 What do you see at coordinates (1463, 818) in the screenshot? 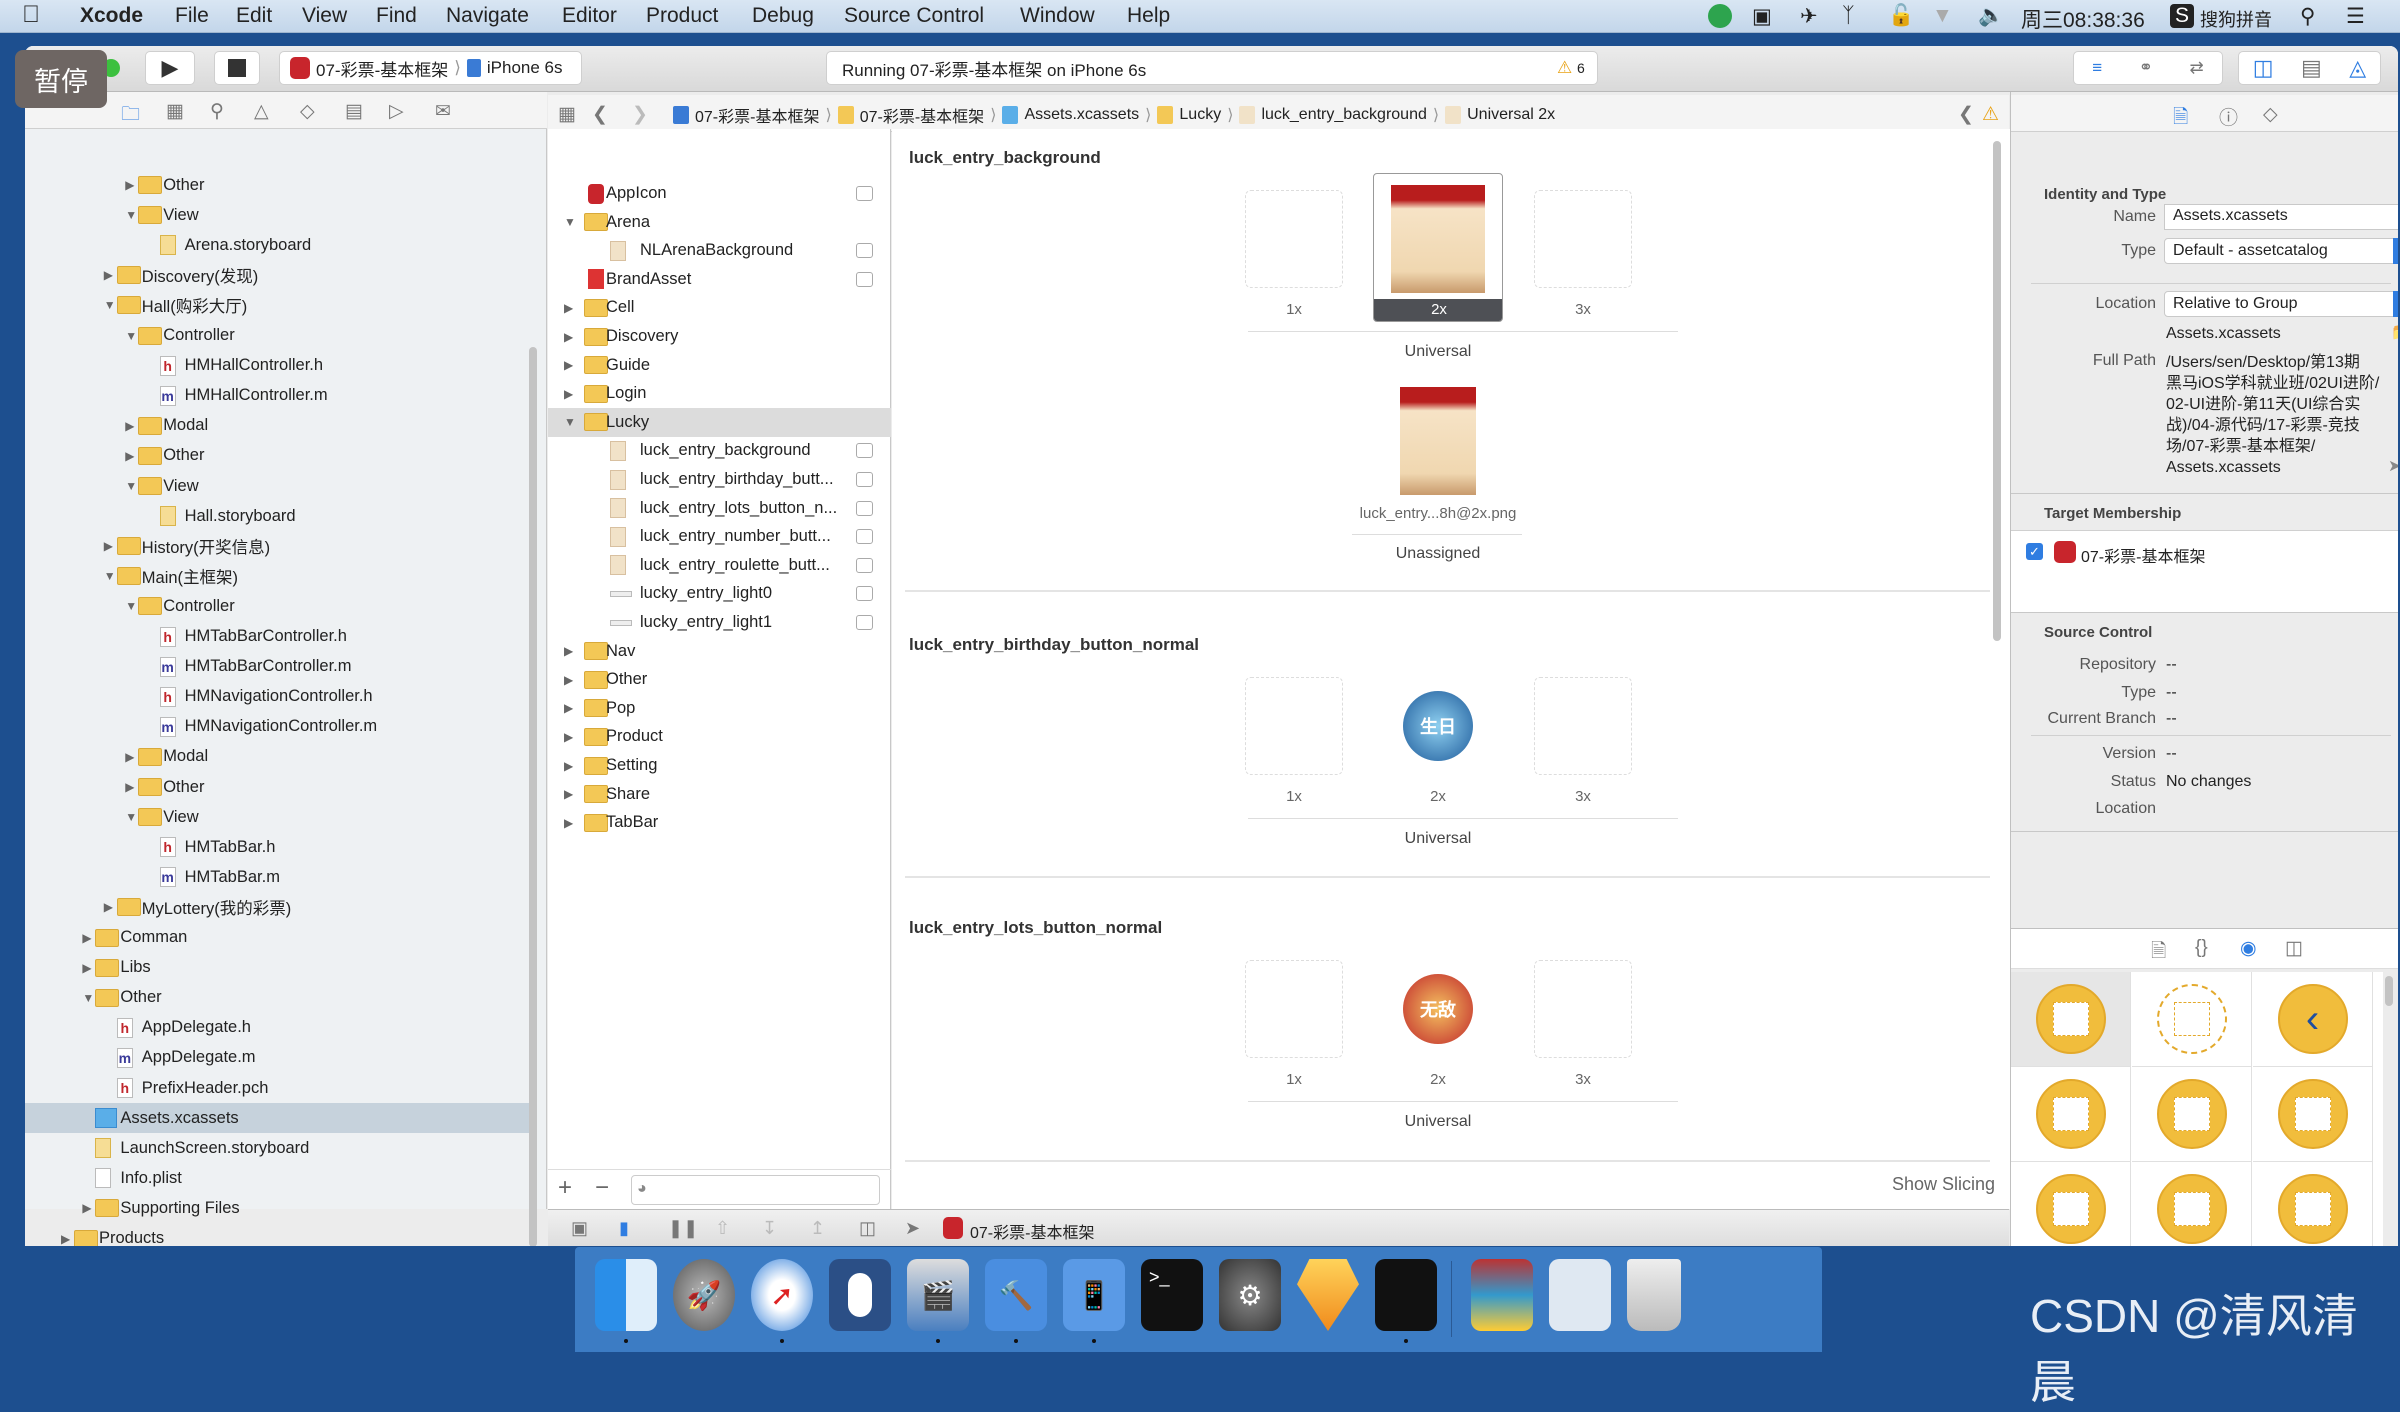
I see `idiom-divider` at bounding box center [1463, 818].